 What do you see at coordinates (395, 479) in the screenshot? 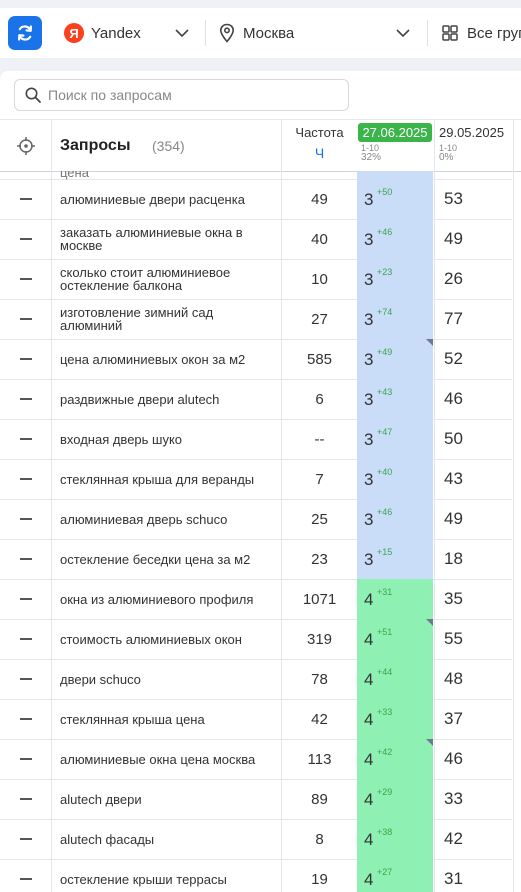
I see `position-cell-current: 3 +40` at bounding box center [395, 479].